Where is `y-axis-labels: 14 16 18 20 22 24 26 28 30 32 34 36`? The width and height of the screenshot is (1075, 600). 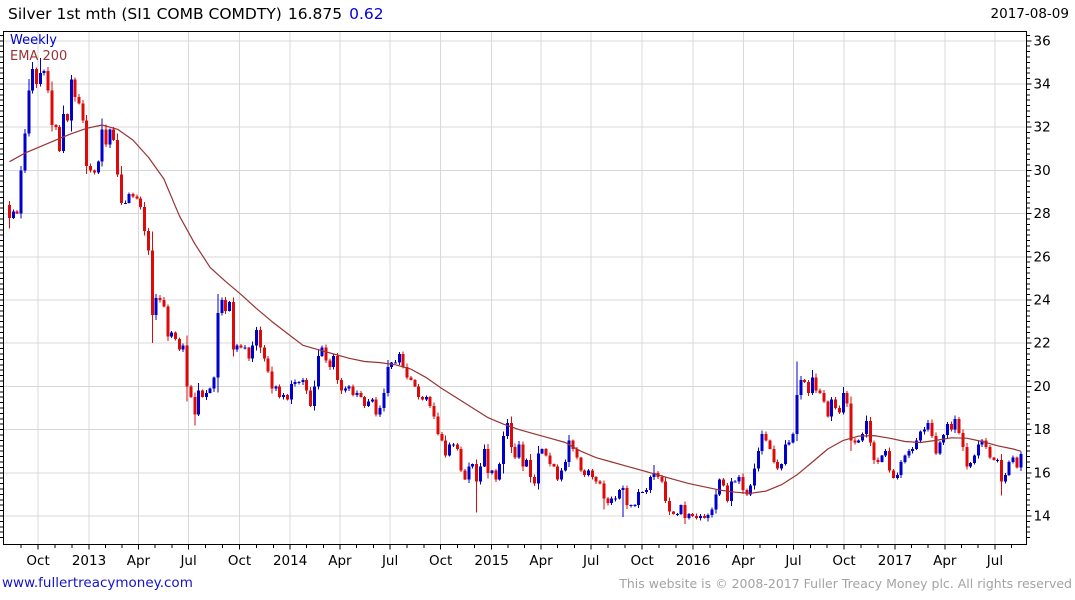
y-axis-labels: 14 16 18 20 22 24 26 28 30 32 34 36 is located at coordinates (1042, 278).